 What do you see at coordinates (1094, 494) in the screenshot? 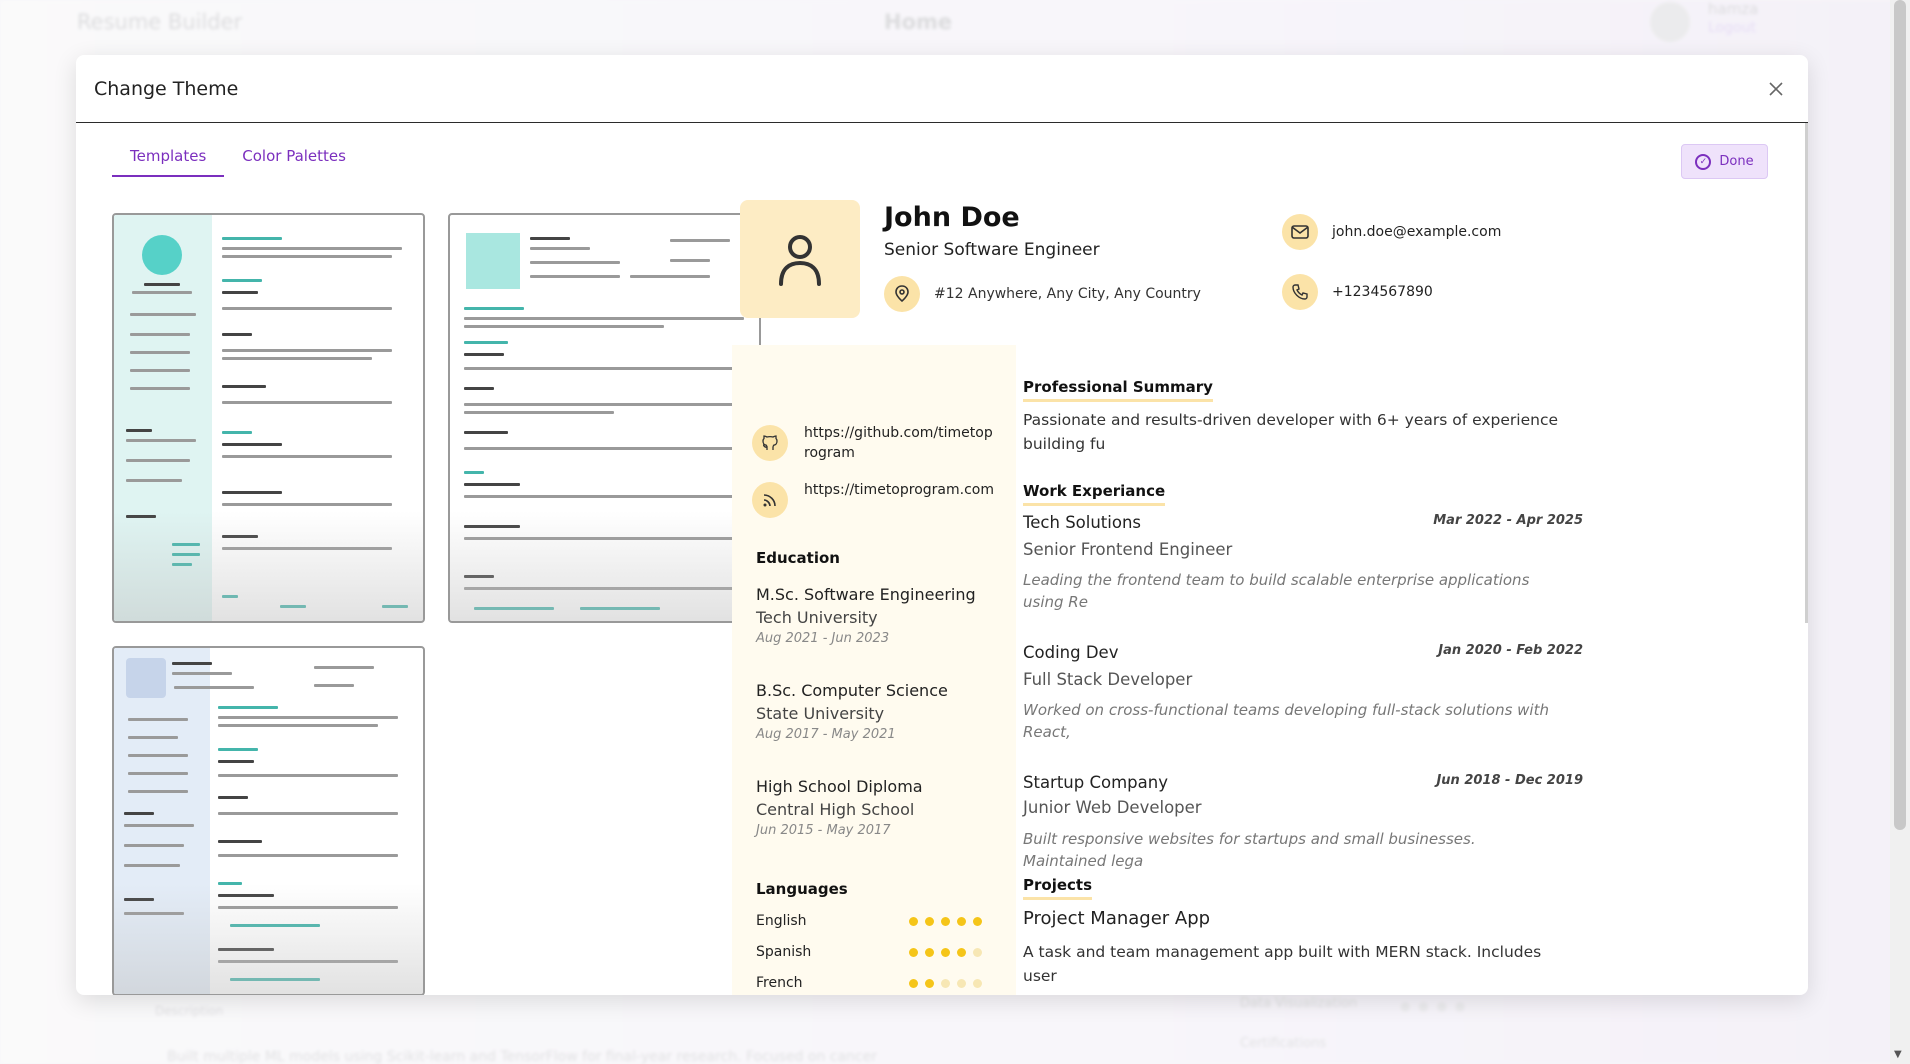
I see `work-heading: Work Experiance` at bounding box center [1094, 494].